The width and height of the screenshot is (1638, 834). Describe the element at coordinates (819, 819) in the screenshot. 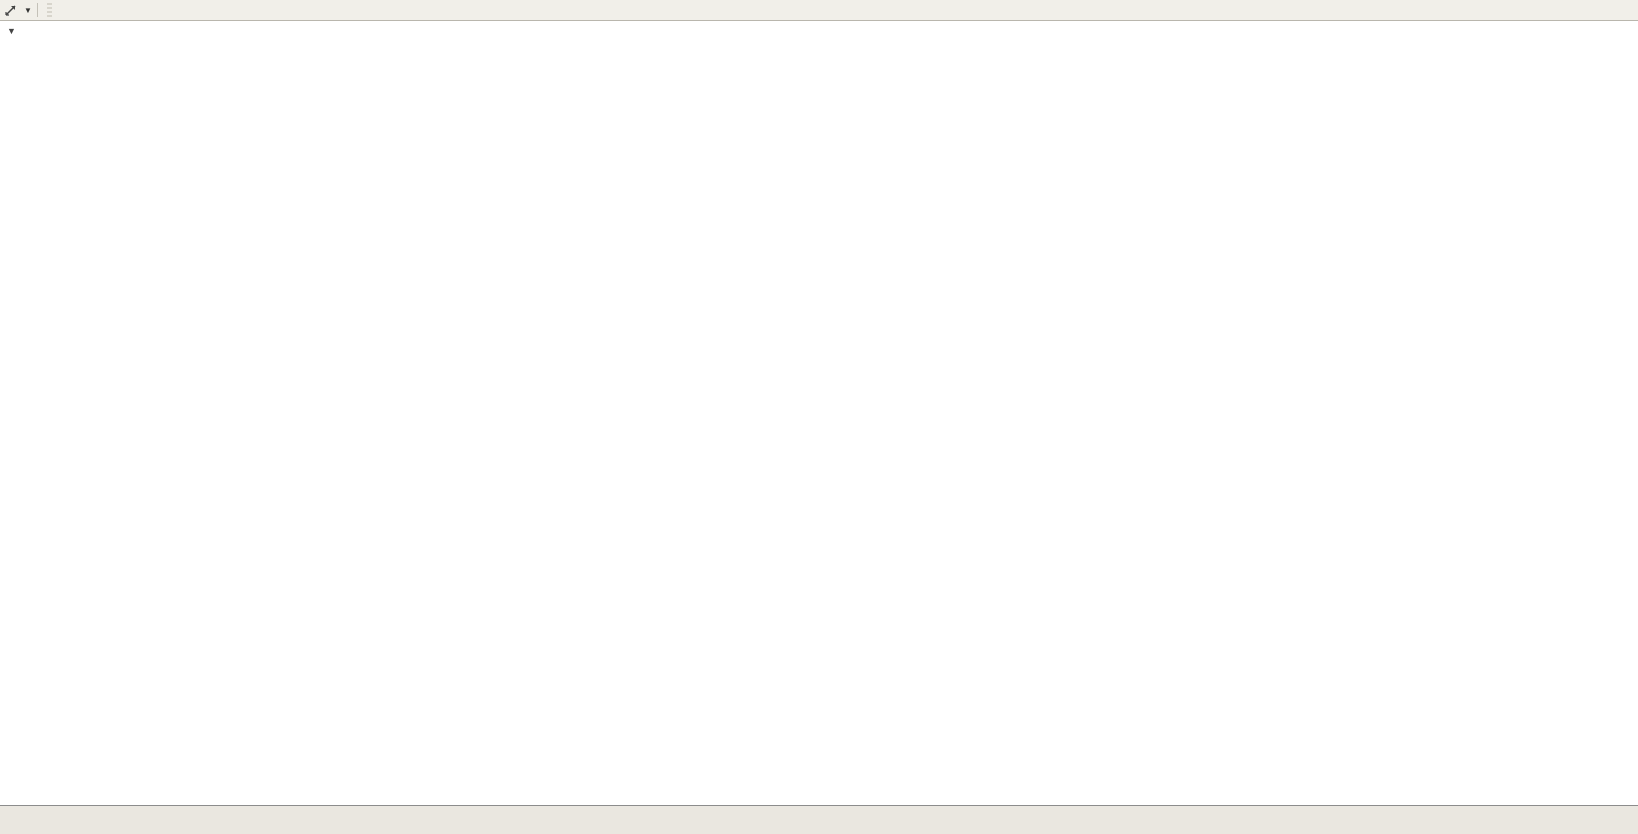

I see `chart-tab-bar` at that location.